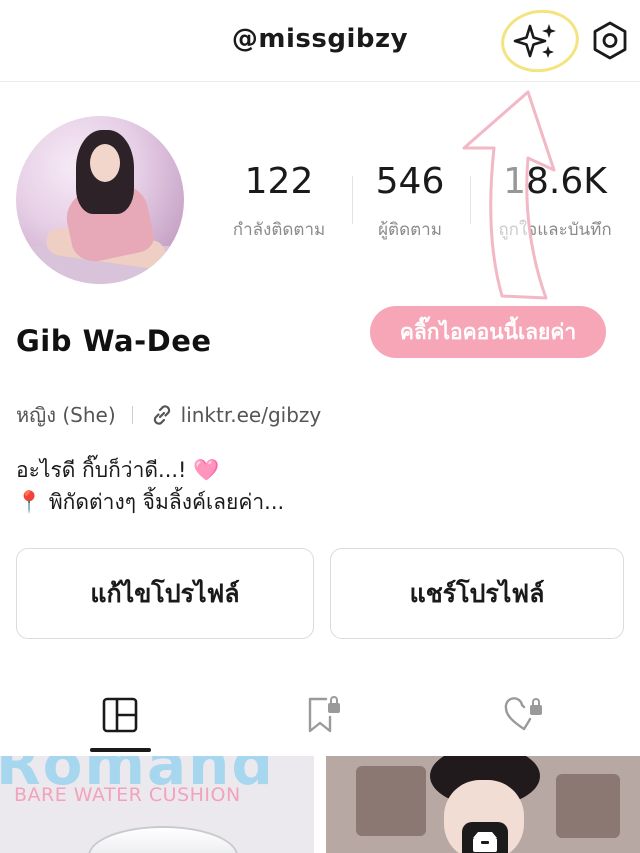 The image size is (640, 853). I want to click on bio-line-1: อะไรดี กิ๊บก็ว่าดี...! 🩷, so click(150, 470).